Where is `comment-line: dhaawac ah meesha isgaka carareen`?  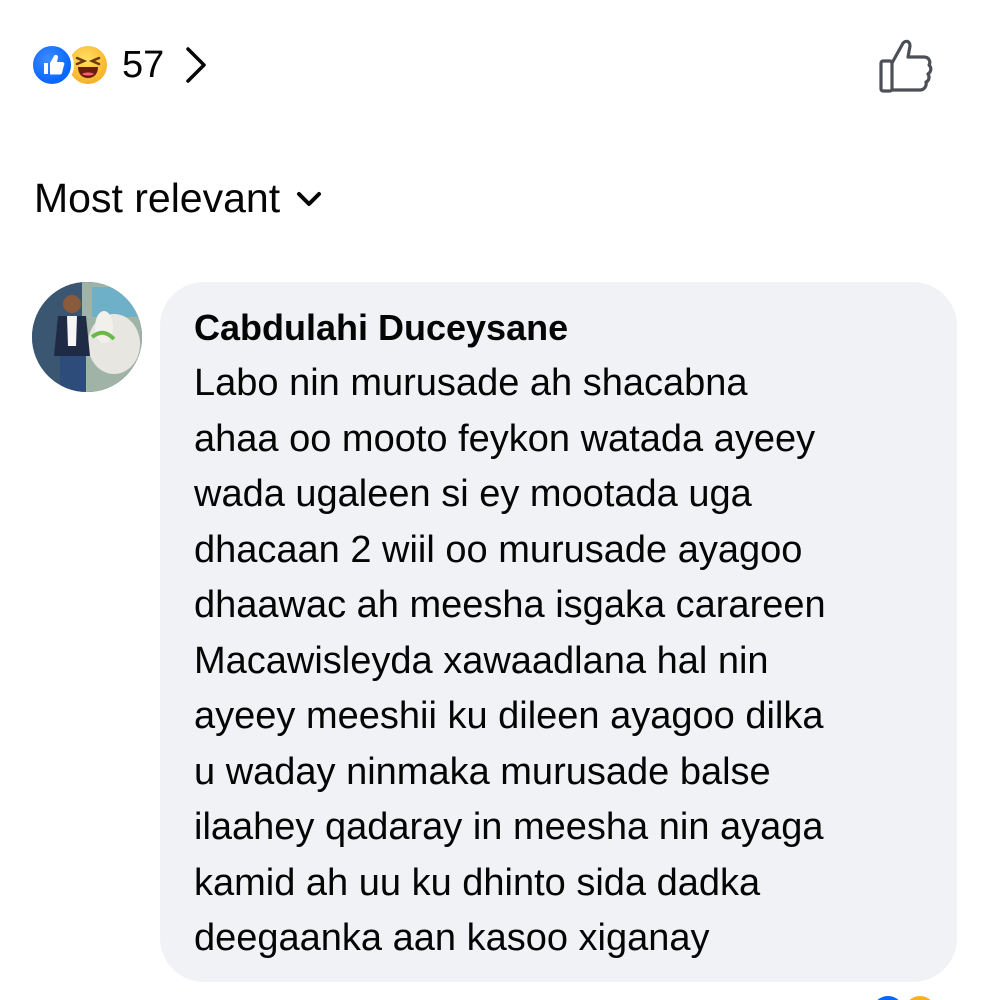 comment-line: dhaawac ah meesha isgaka carareen is located at coordinates (510, 605).